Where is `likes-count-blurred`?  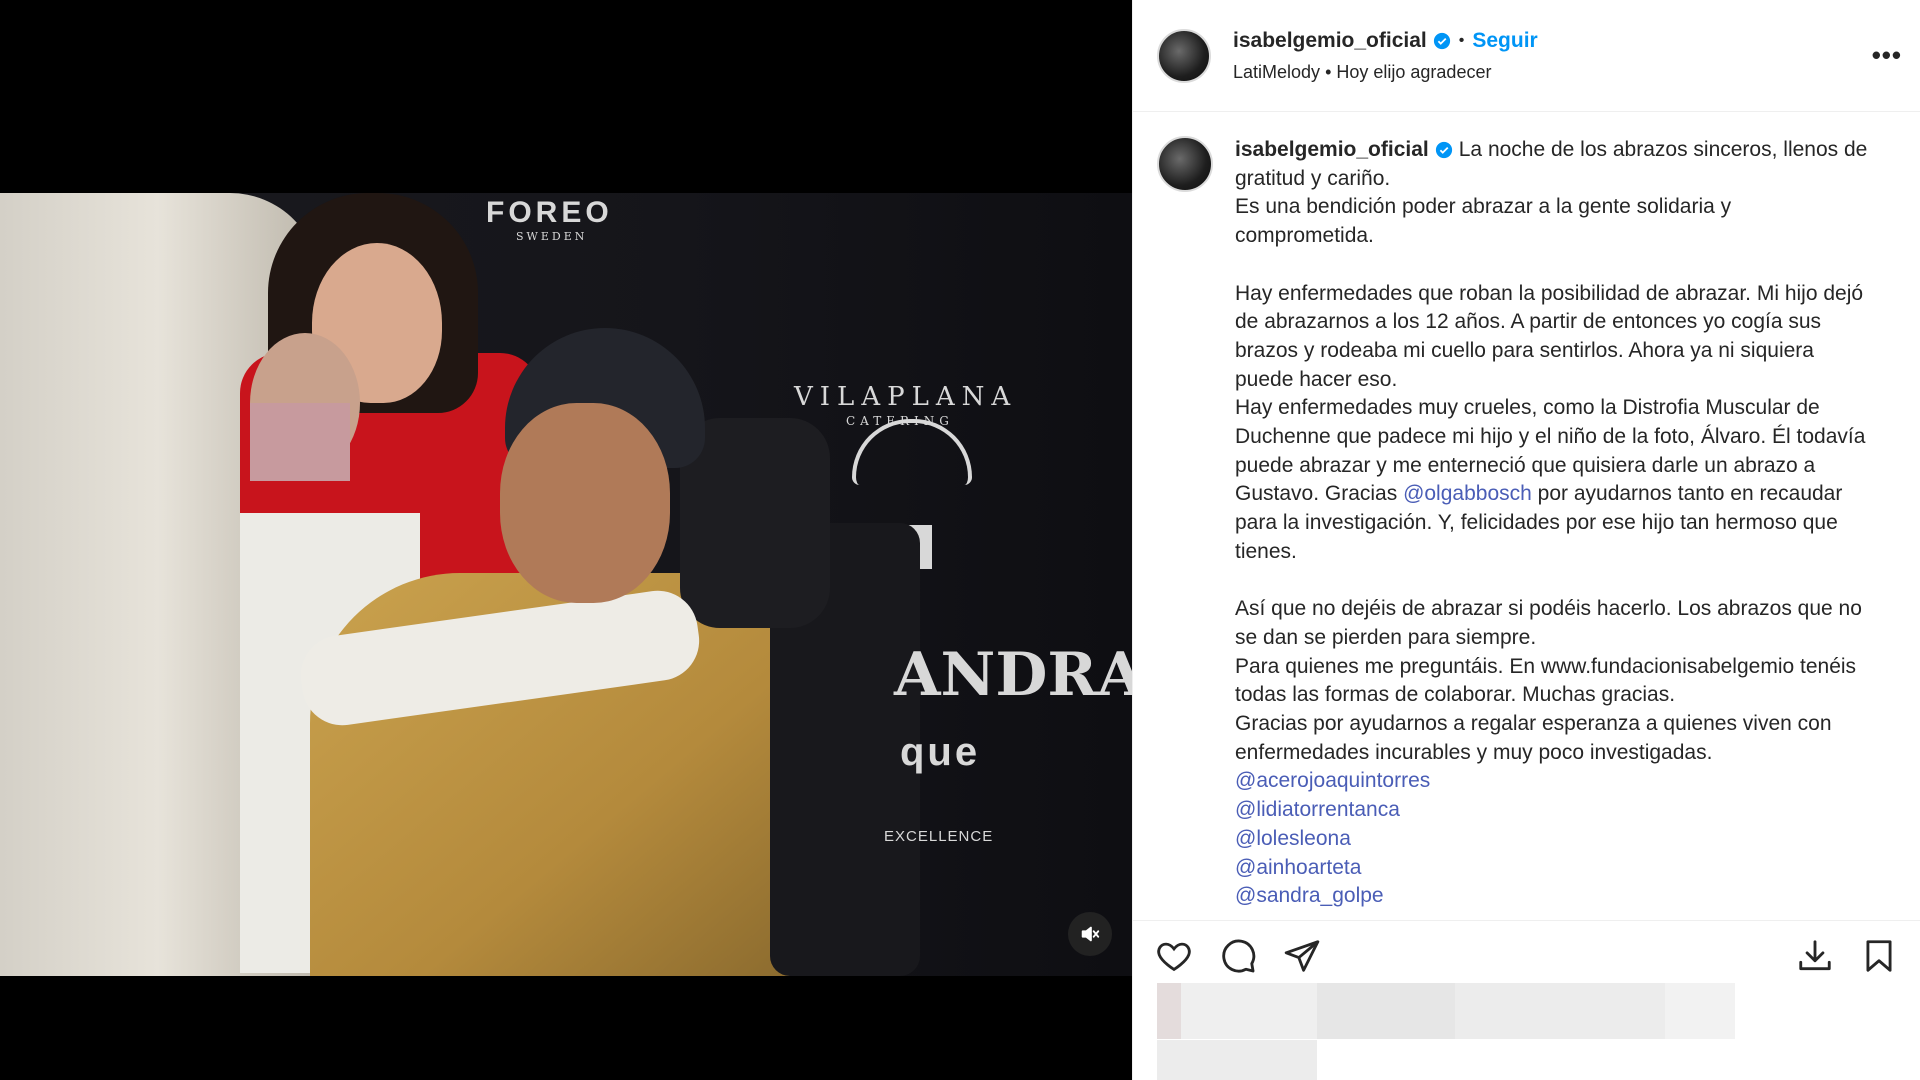 likes-count-blurred is located at coordinates (1446, 1011).